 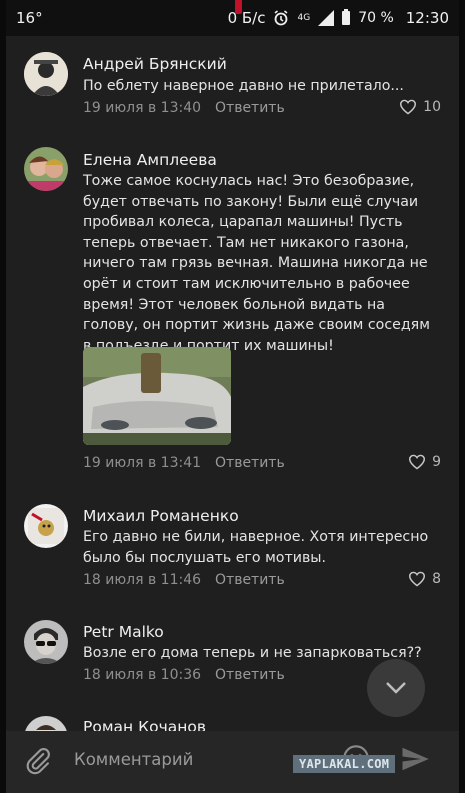 I want to click on comment-date: 19 июля в 13:41, so click(x=142, y=463).